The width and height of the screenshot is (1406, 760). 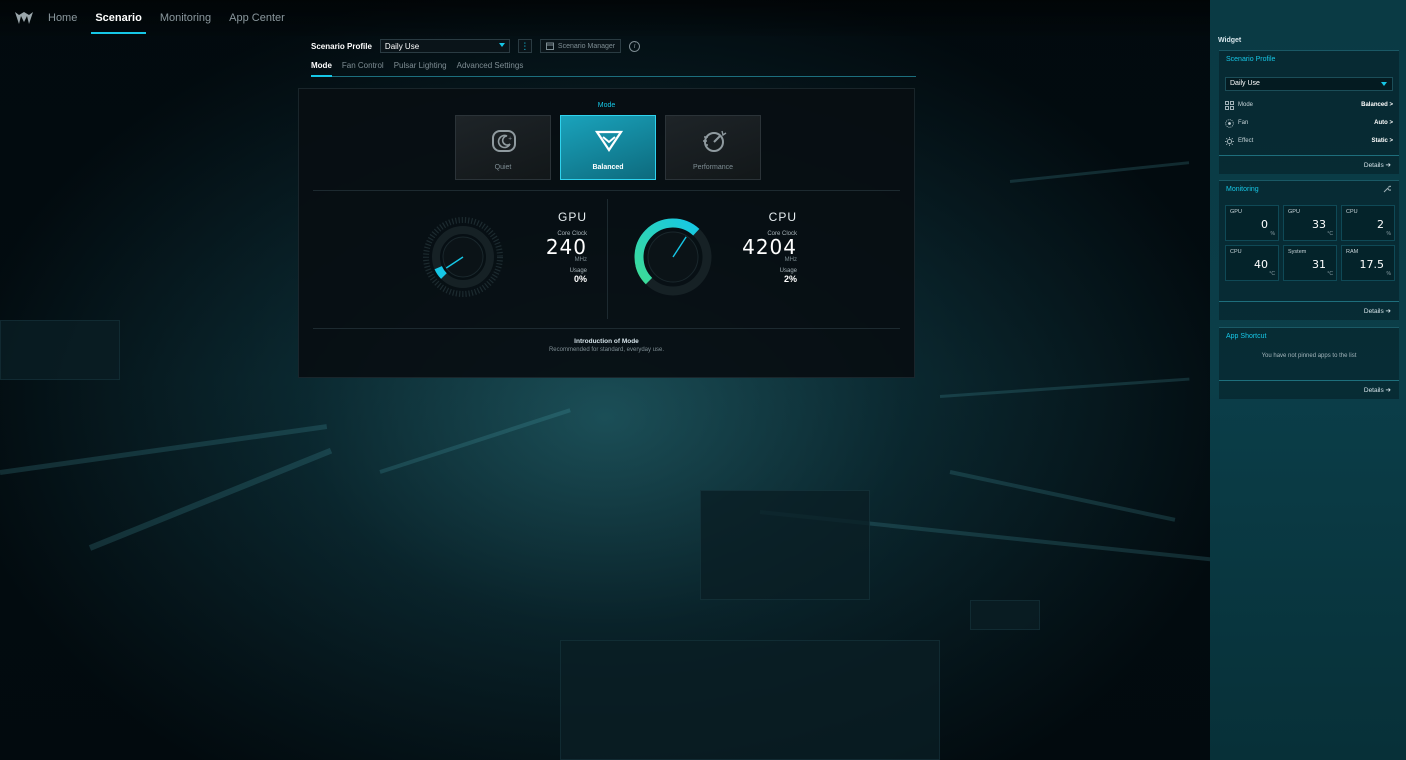 I want to click on cpu-usage-value: 2%, so click(x=790, y=279).